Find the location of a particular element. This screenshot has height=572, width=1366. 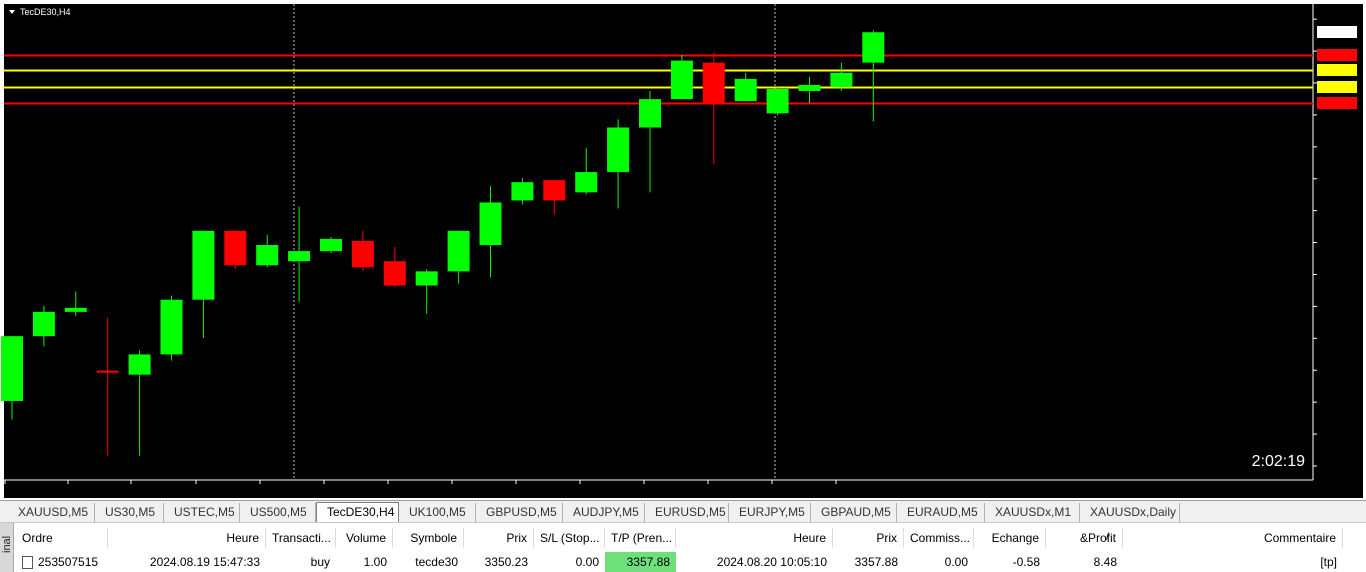

cell-heure: 2024.08.19 15:47:33 is located at coordinates (204, 562).